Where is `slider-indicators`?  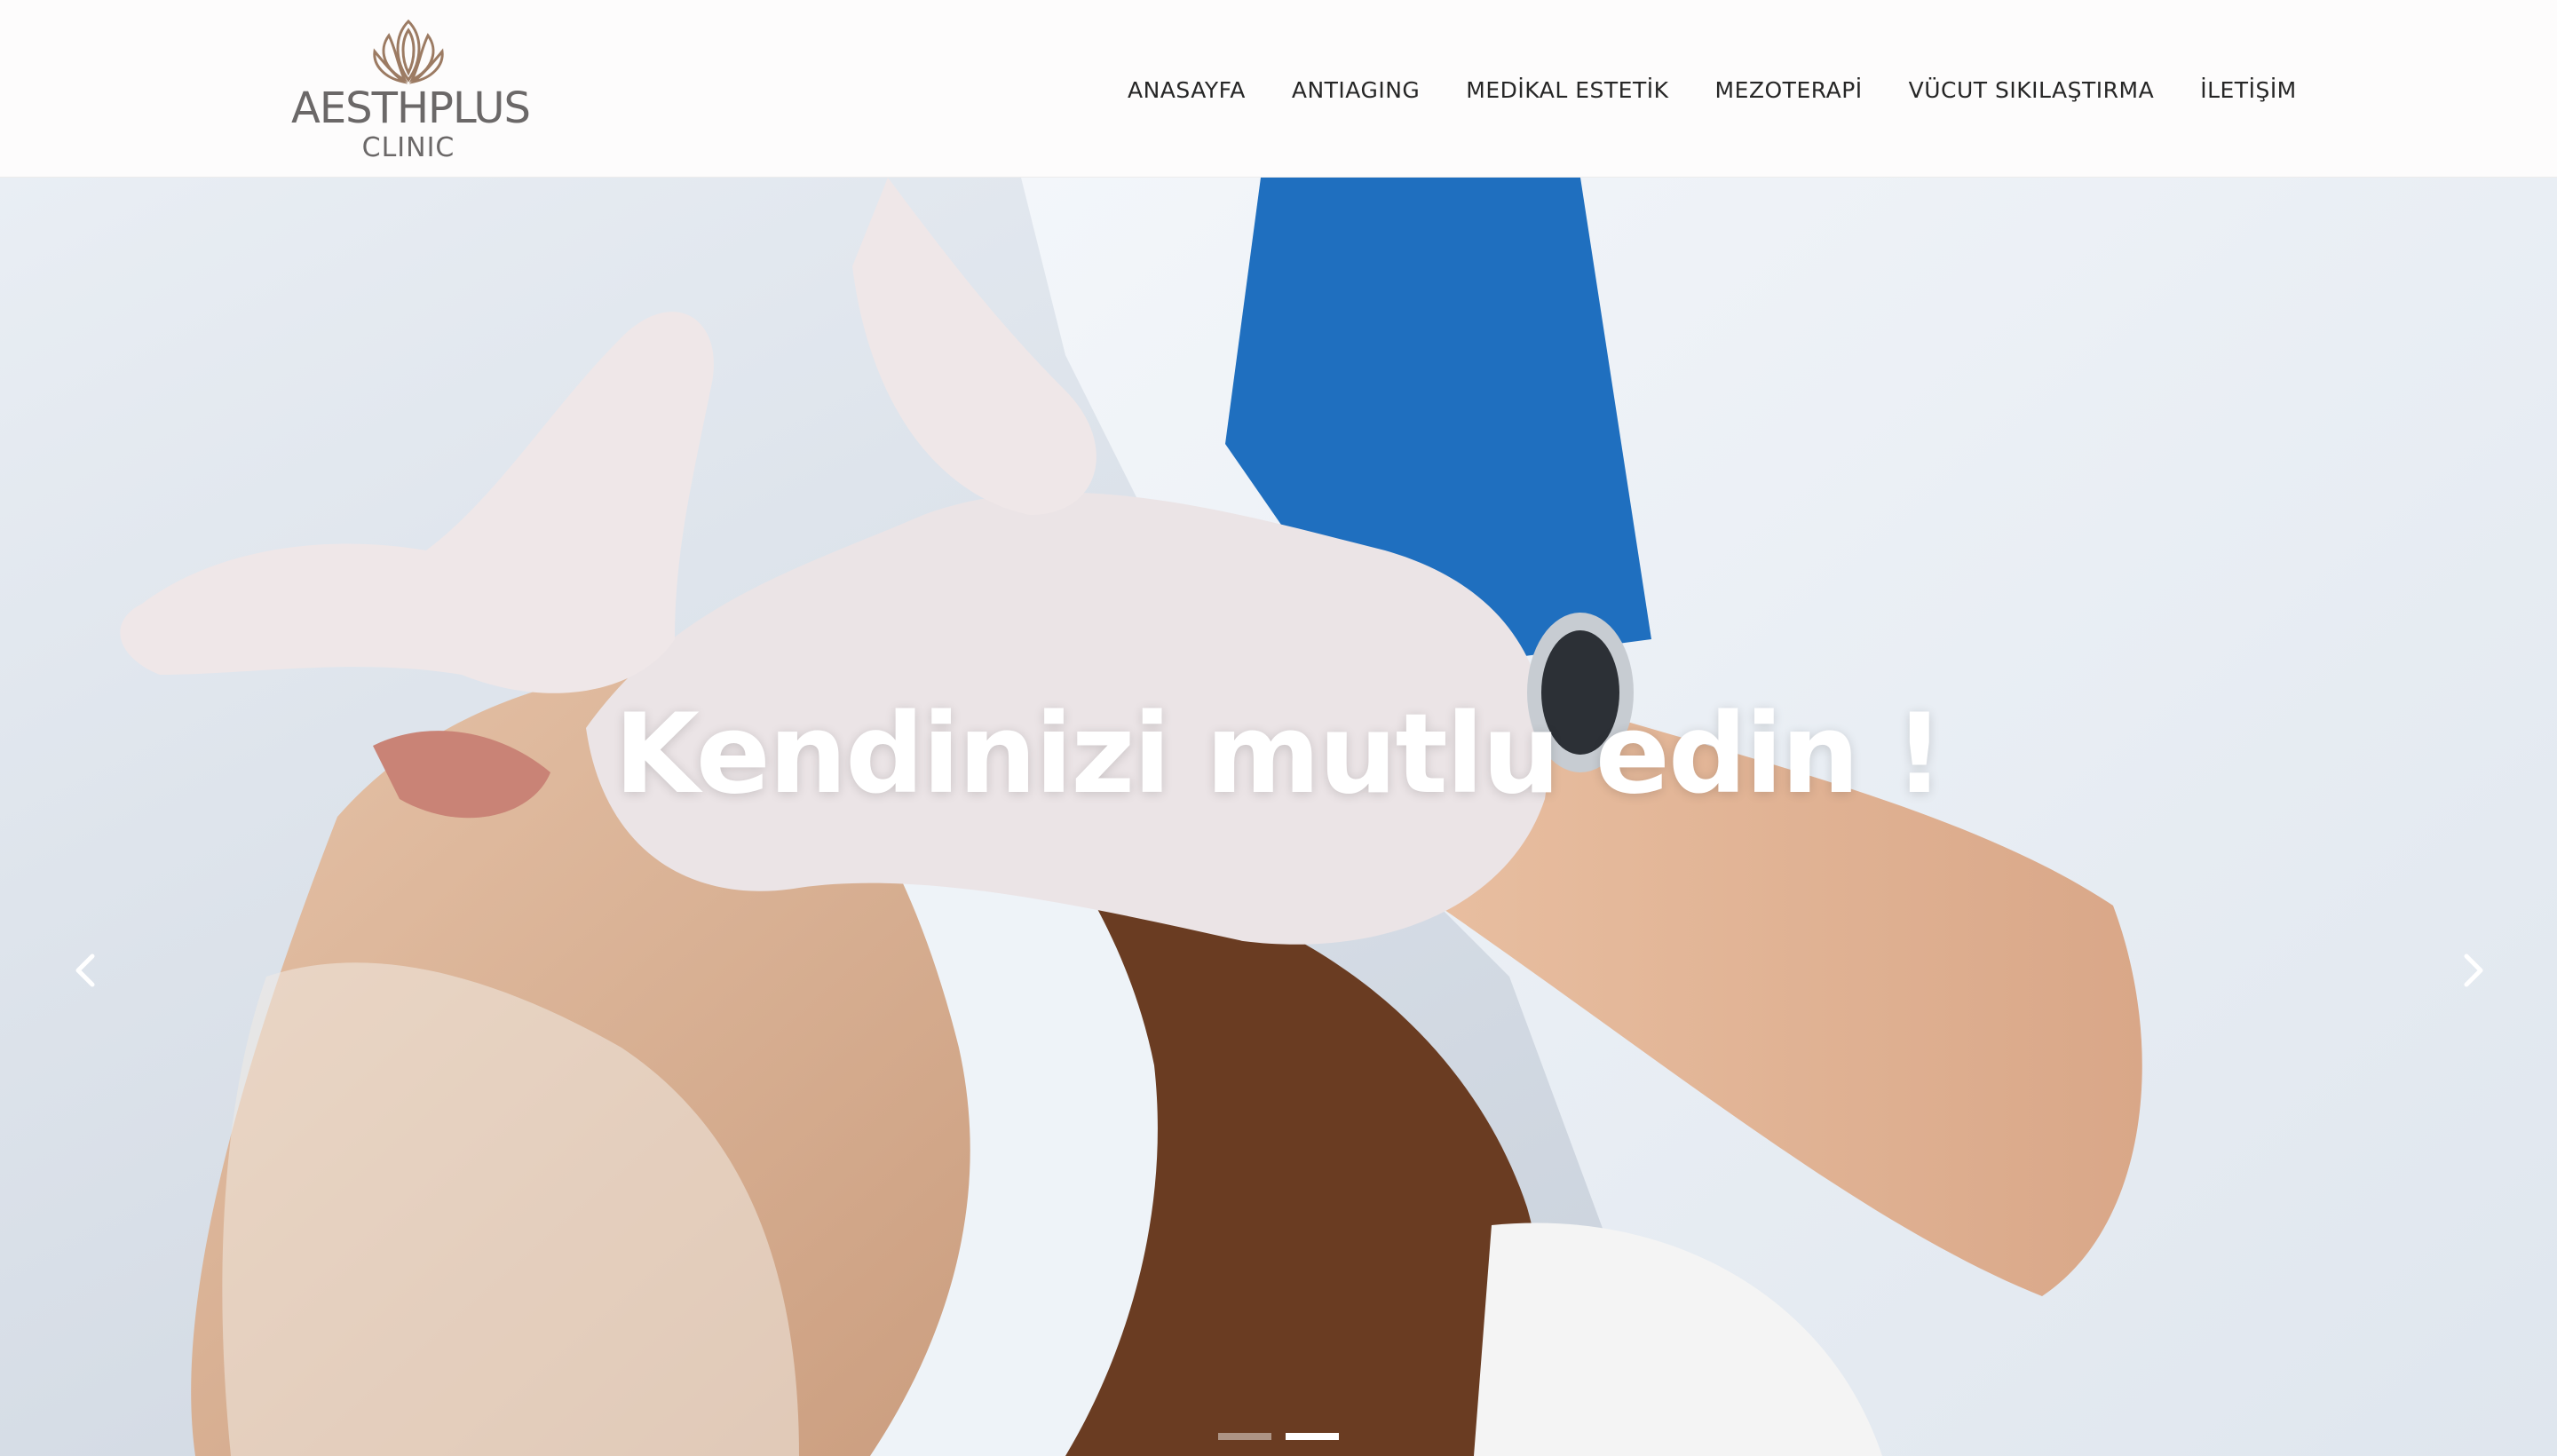
slider-indicators is located at coordinates (1285, 1436).